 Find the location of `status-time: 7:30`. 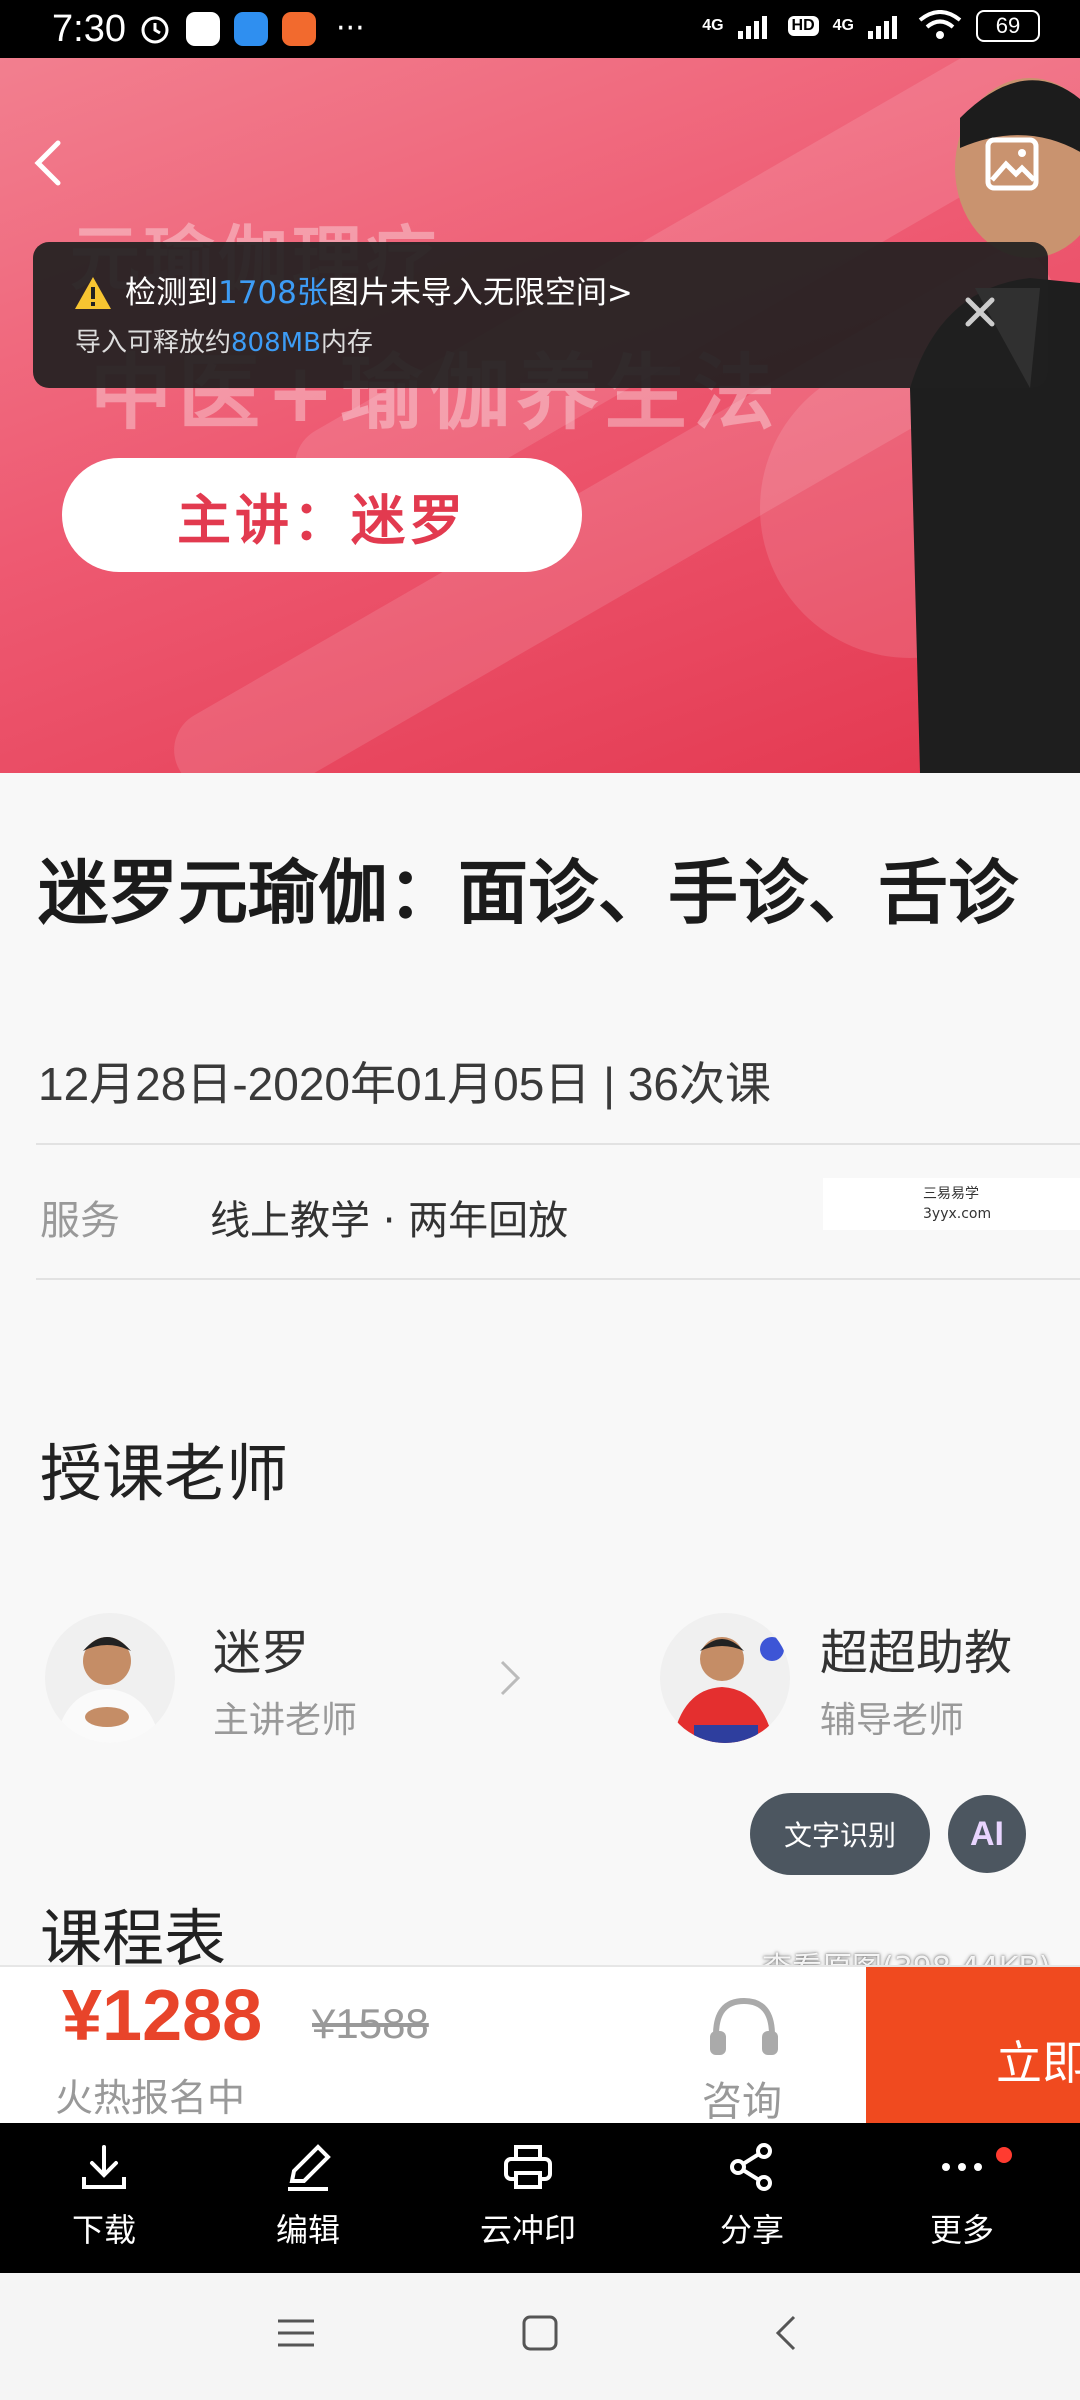

status-time: 7:30 is located at coordinates (89, 29).